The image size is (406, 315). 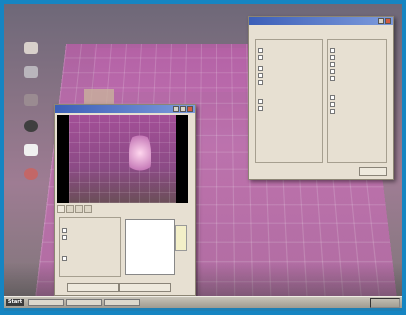 What do you see at coordinates (125, 109) in the screenshot?
I see `capture-window-titlebar` at bounding box center [125, 109].